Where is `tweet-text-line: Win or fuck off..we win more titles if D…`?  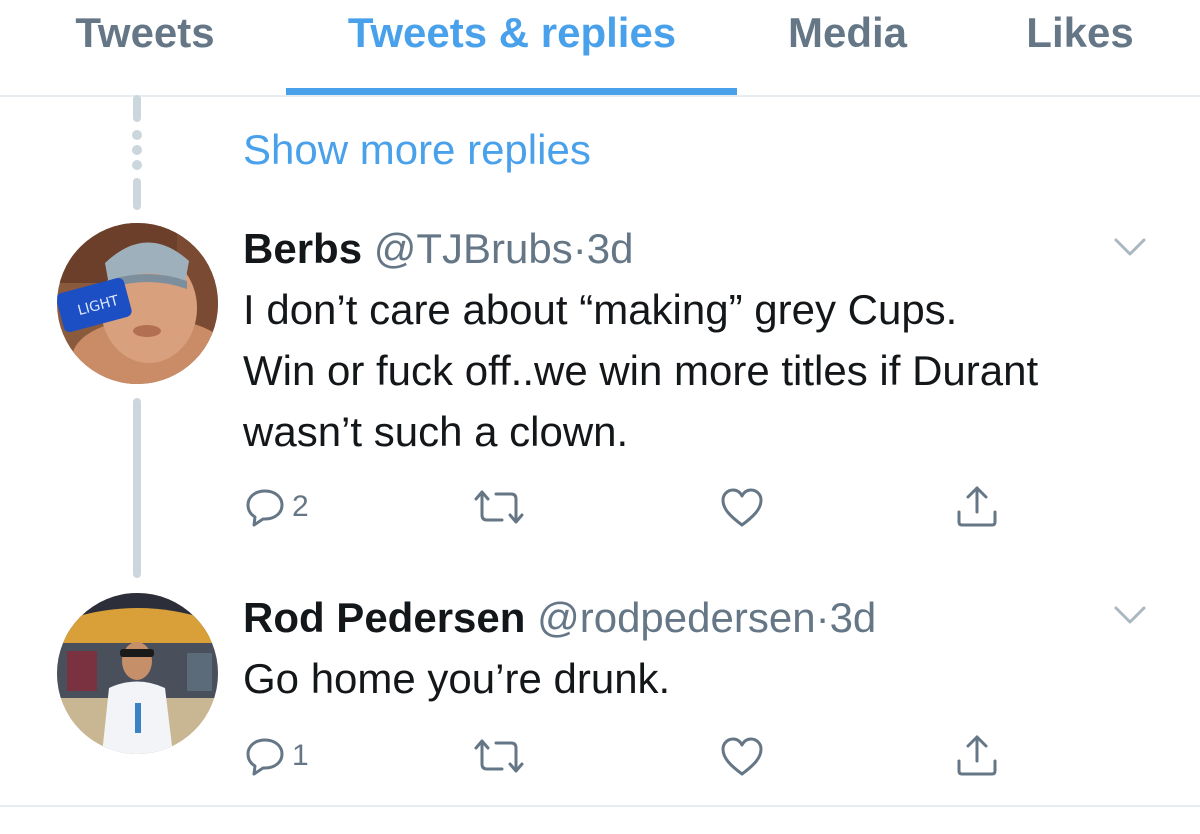
tweet-text-line: Win or fuck off..we win more titles if D… is located at coordinates (641, 370).